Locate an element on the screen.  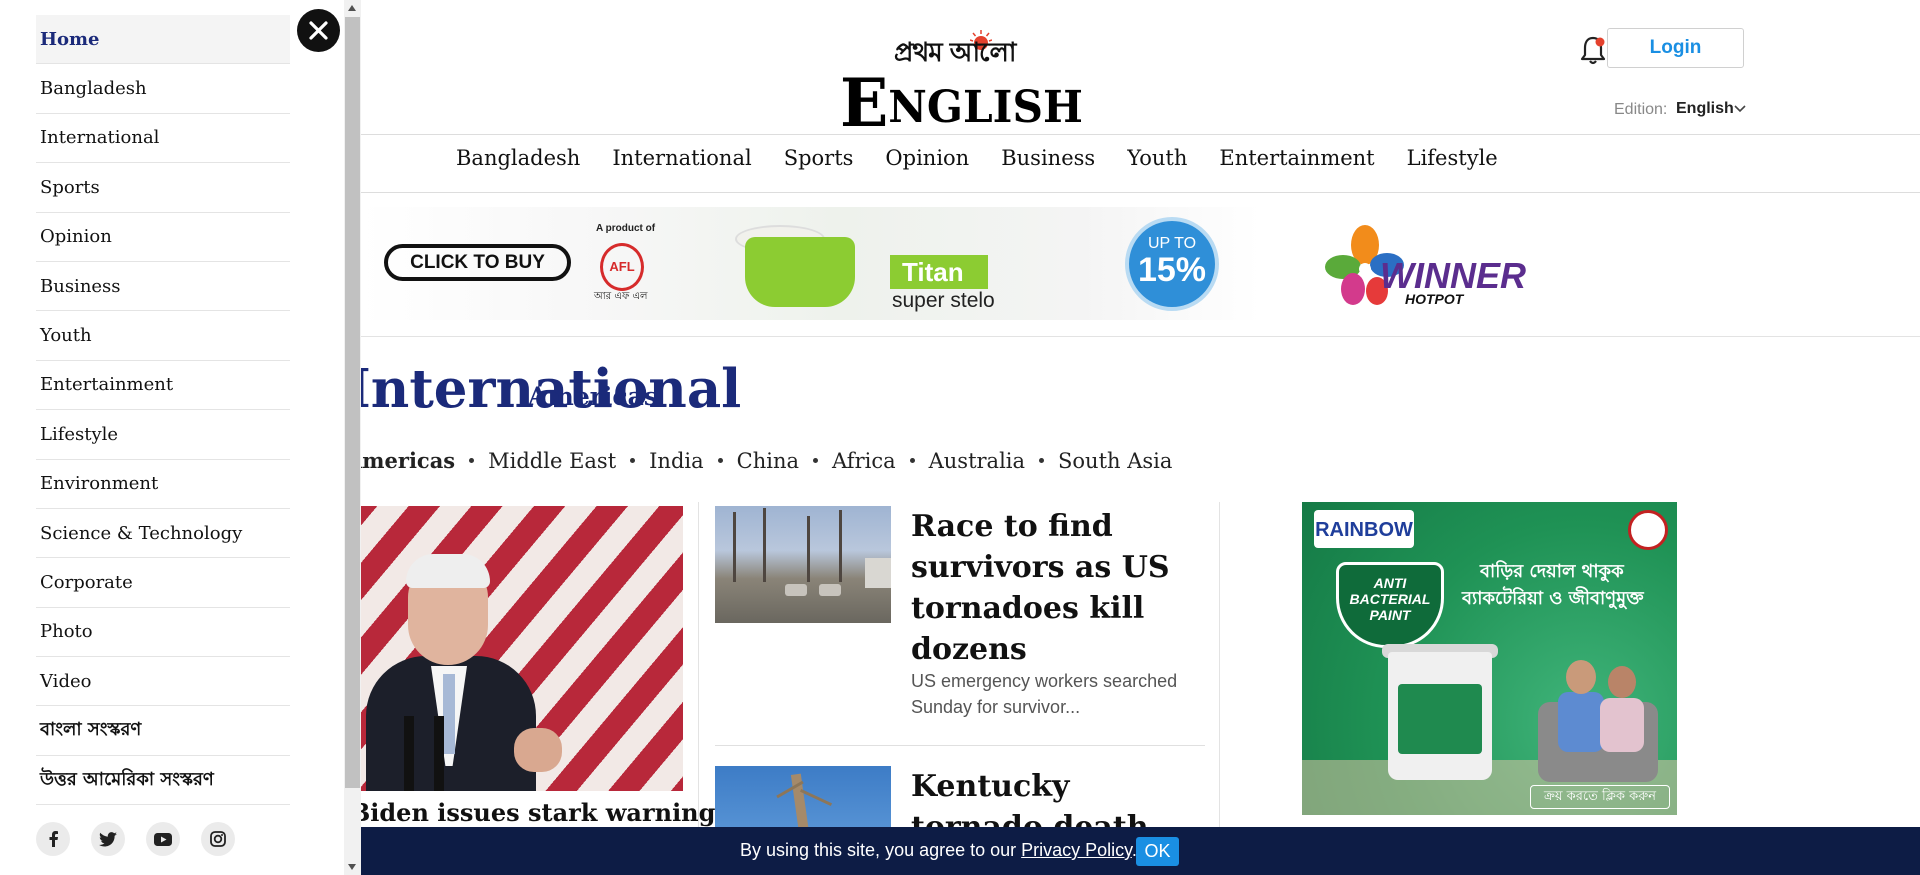
login-button: Login is located at coordinates (1675, 48).